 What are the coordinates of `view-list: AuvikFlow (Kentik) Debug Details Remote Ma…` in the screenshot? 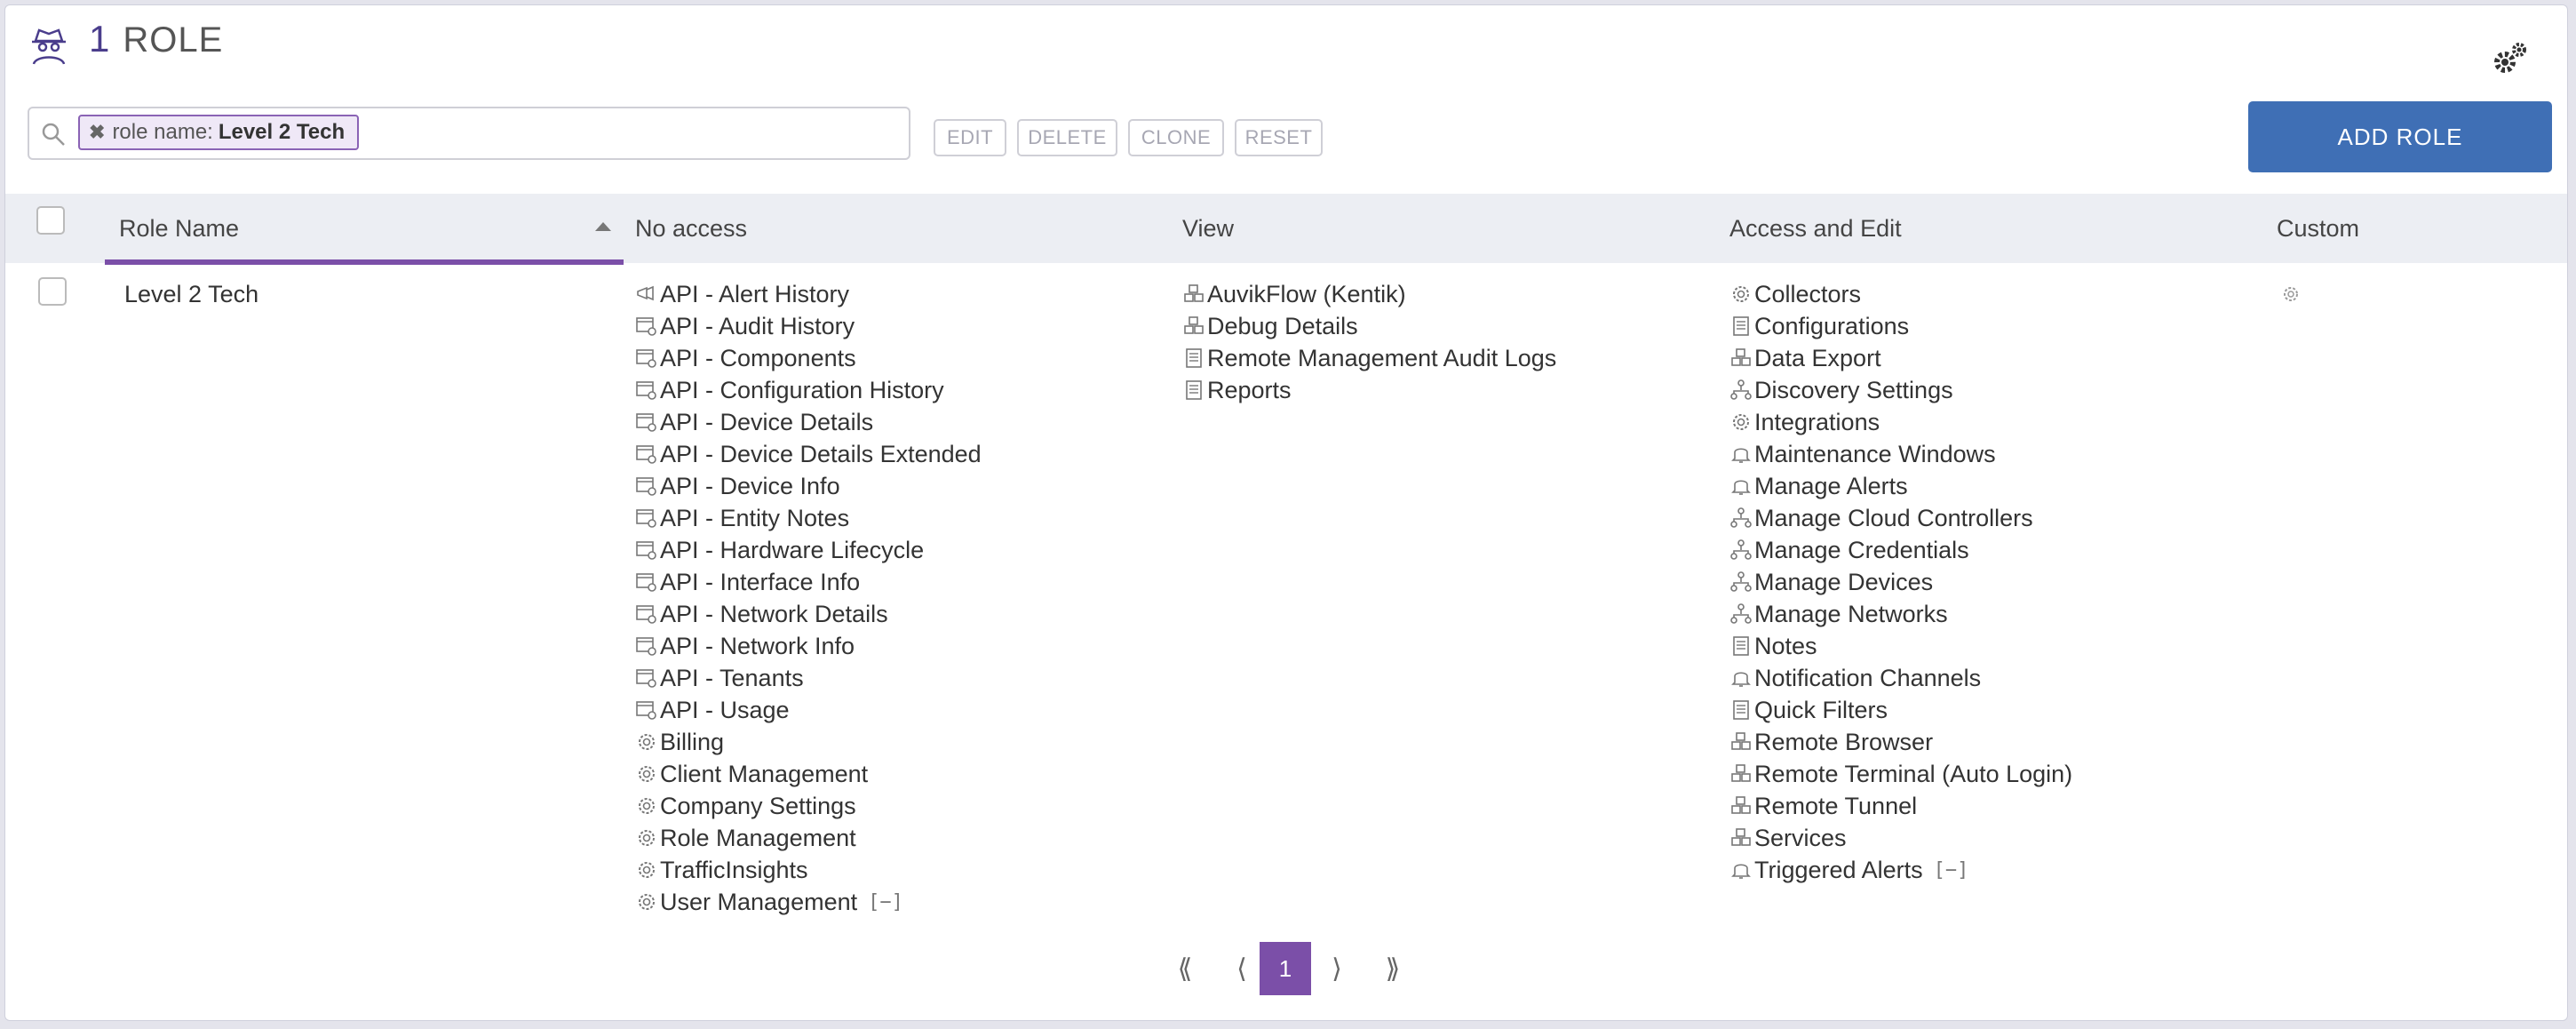 It's located at (1369, 342).